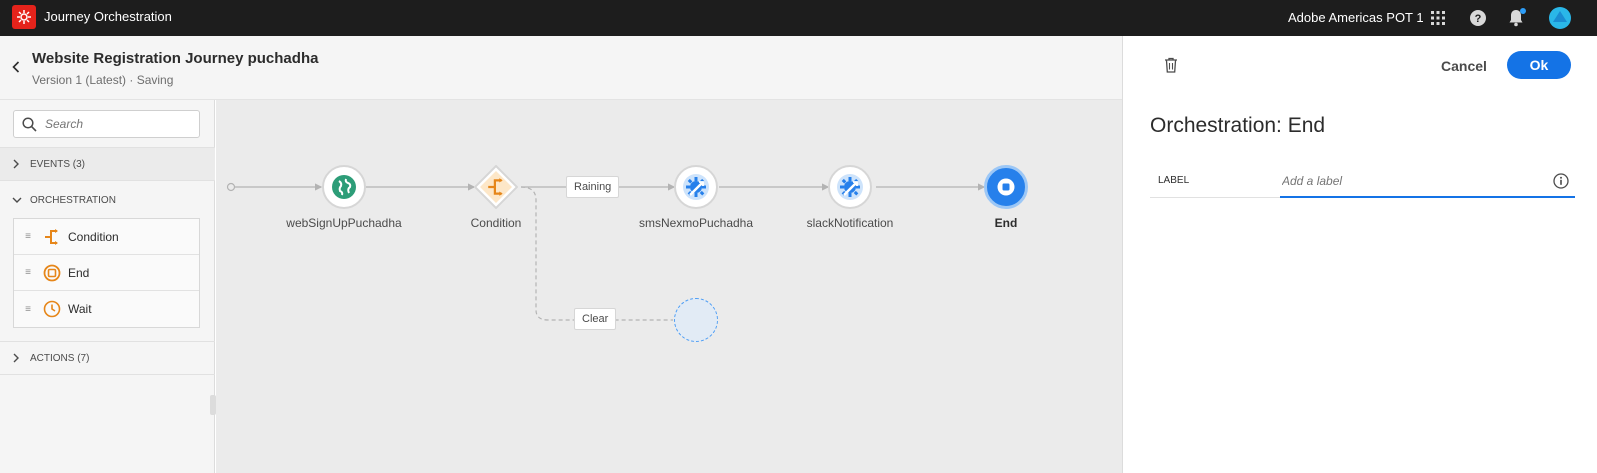  I want to click on branch-connection-dashed, so click(596, 253).